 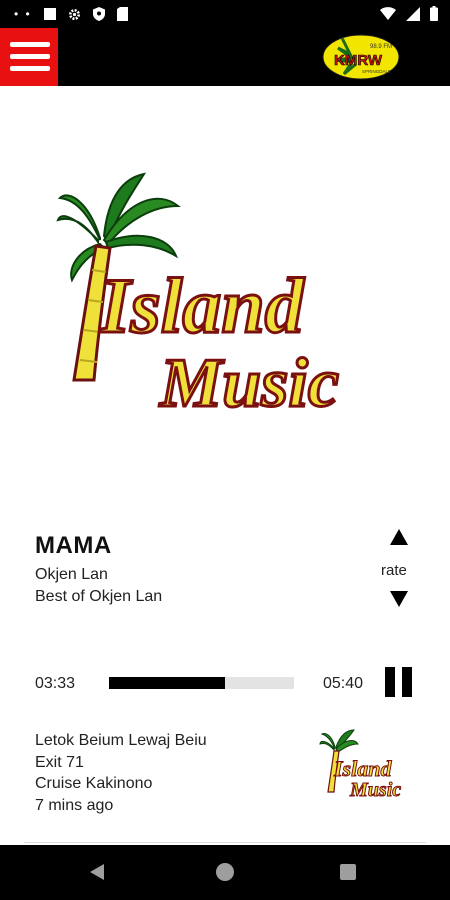 What do you see at coordinates (122, 14) in the screenshot?
I see `sim-card-icon` at bounding box center [122, 14].